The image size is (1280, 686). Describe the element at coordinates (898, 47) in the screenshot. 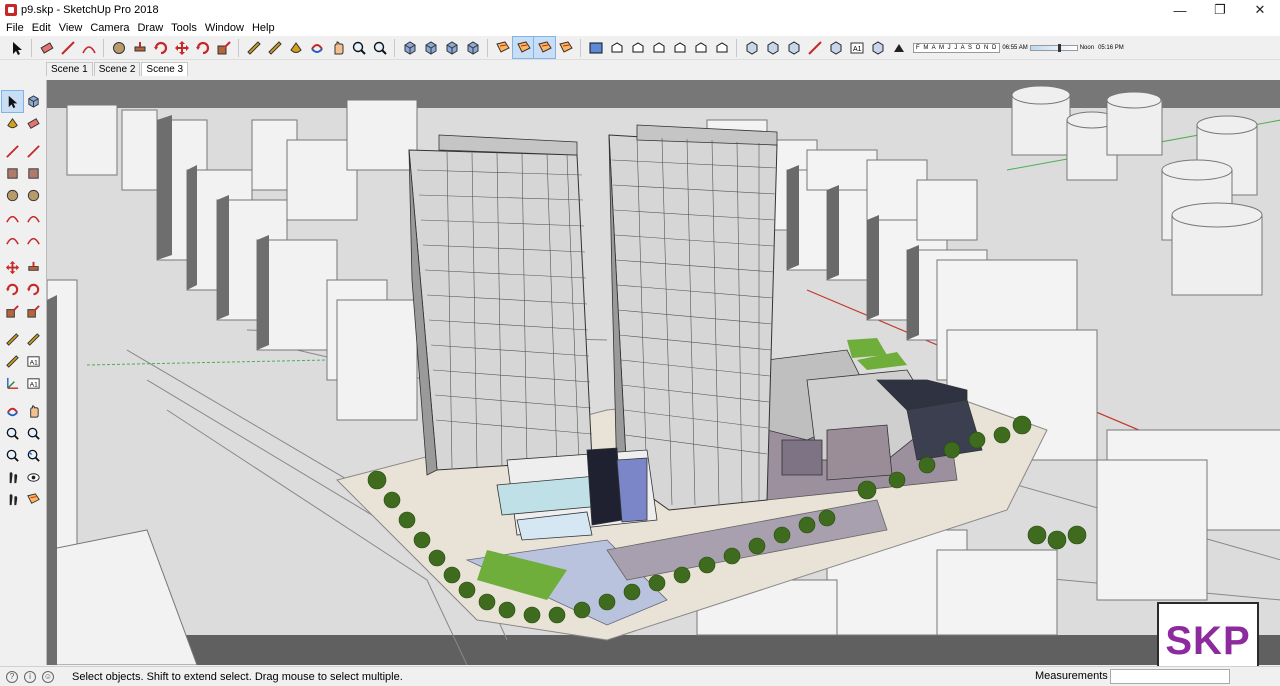

I see `shadows-toggle-icon` at that location.